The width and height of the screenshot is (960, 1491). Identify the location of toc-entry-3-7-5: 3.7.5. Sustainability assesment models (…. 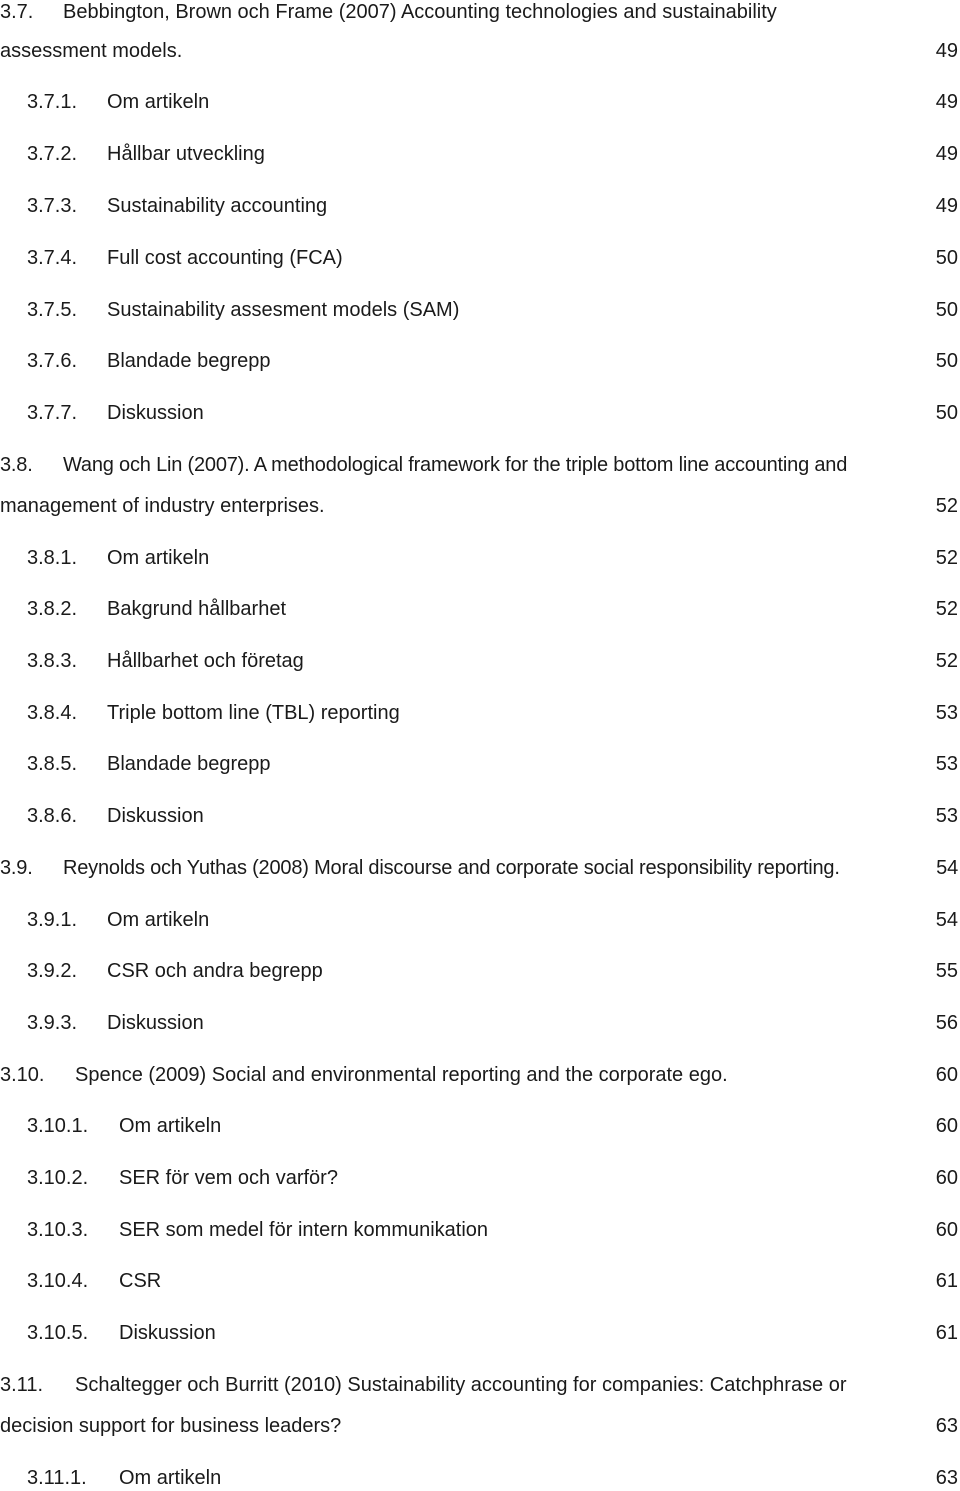
(480, 310).